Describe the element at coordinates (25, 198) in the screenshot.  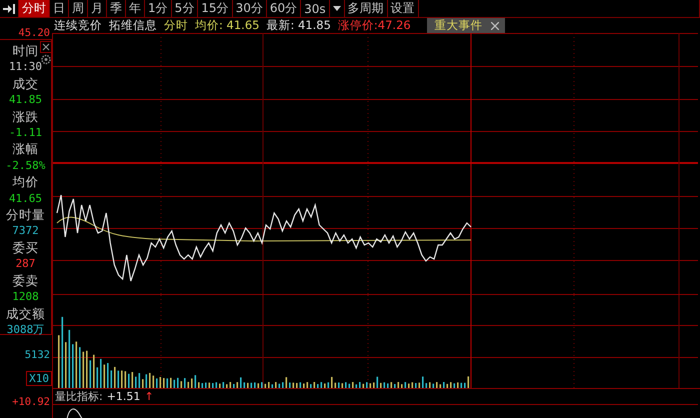
I see `field-value: 41.65` at that location.